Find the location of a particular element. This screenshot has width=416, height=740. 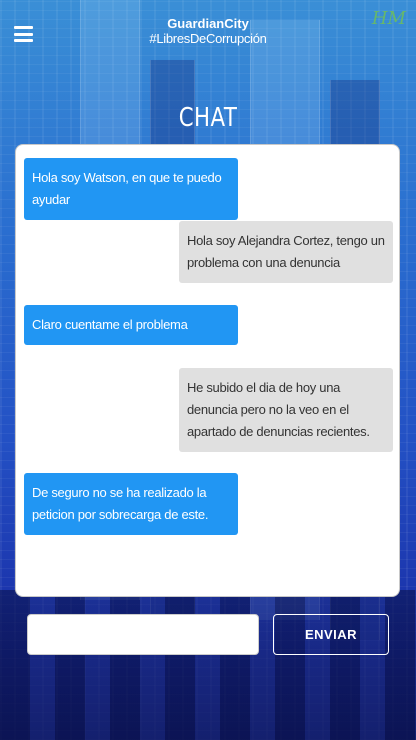

brand-name: GuardianCity is located at coordinates (208, 23).